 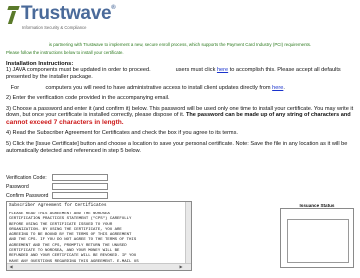 What do you see at coordinates (27, 196) in the screenshot?
I see `confirm-password-label: Confirm Password` at bounding box center [27, 196].